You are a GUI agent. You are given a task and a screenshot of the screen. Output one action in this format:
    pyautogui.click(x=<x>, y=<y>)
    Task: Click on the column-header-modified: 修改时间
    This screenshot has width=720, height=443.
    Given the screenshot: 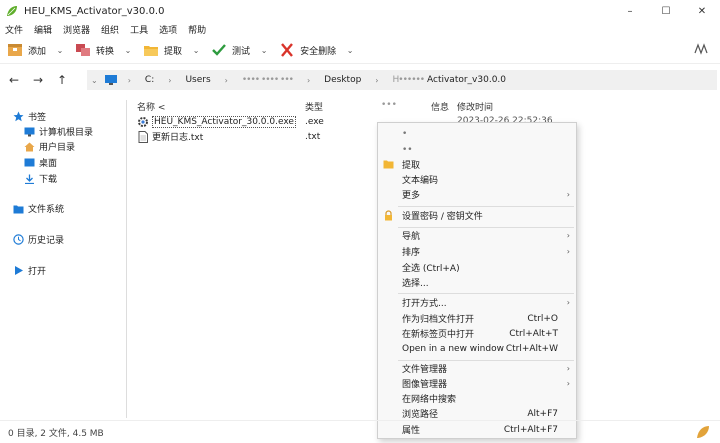 What is the action you would take?
    pyautogui.click(x=475, y=106)
    